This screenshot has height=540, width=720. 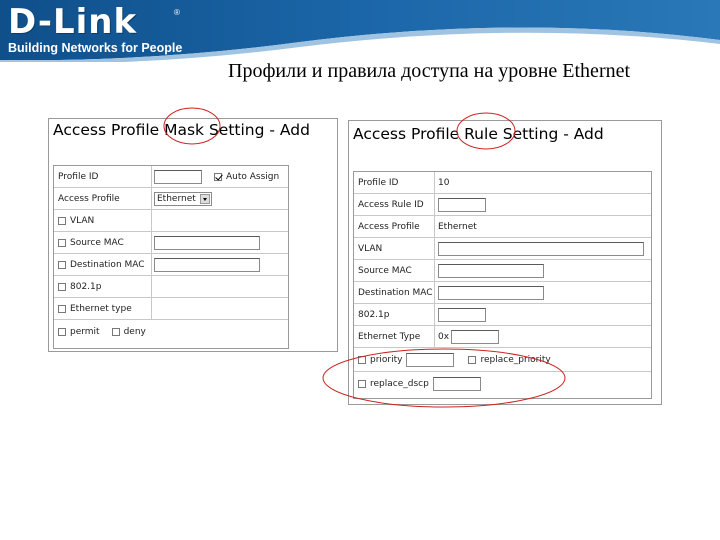 I want to click on mask-row-ethernet-type: Ethernet type, so click(x=171, y=309).